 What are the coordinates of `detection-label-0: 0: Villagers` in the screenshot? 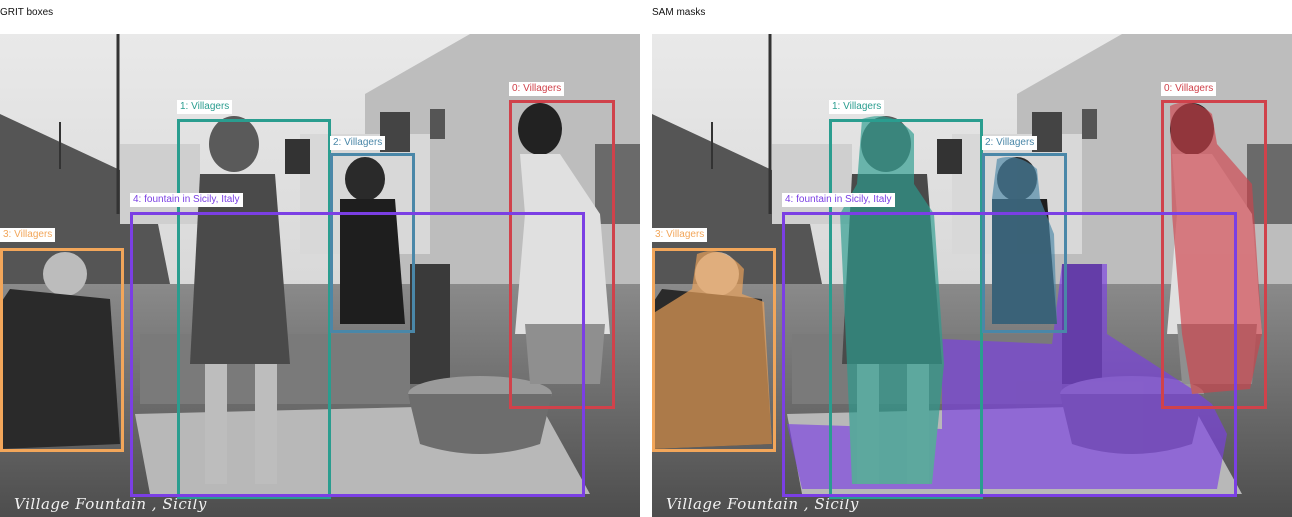 It's located at (537, 89).